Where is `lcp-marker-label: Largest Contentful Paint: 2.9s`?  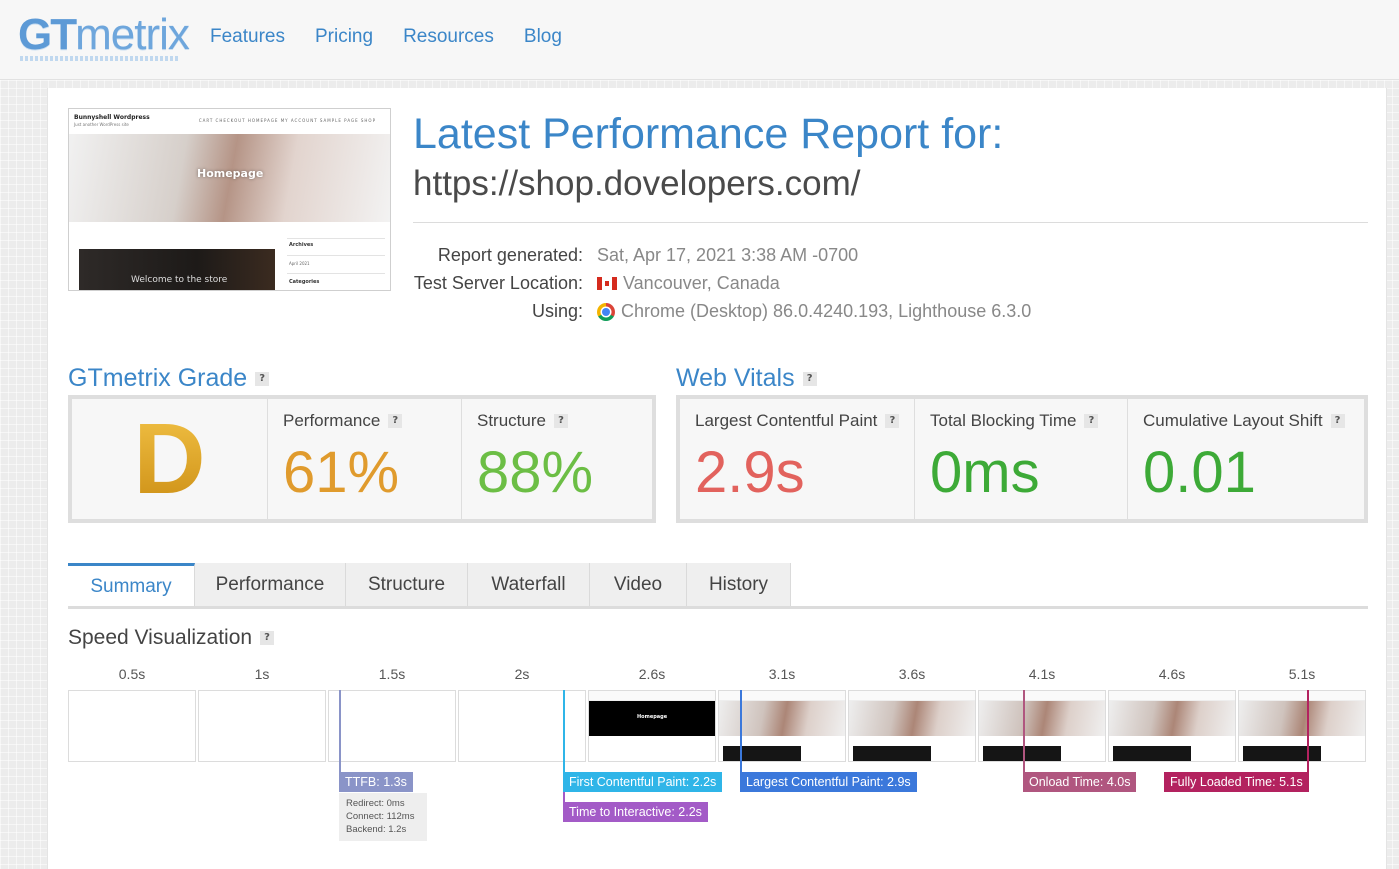
lcp-marker-label: Largest Contentful Paint: 2.9s is located at coordinates (828, 782).